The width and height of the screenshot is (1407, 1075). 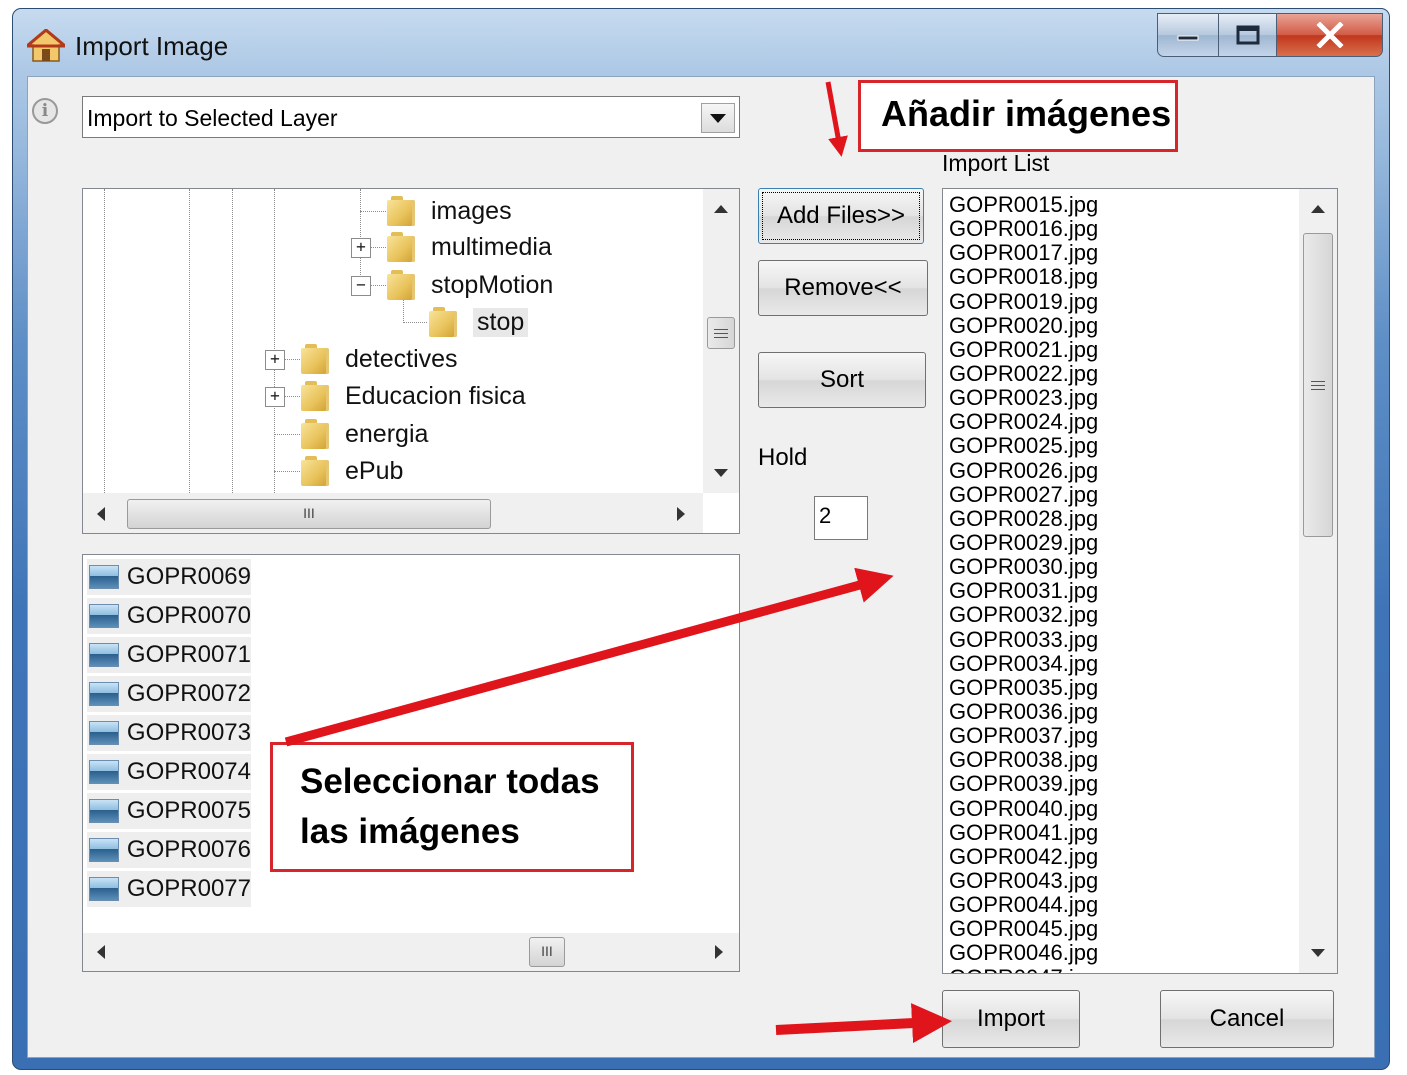 What do you see at coordinates (1023, 446) in the screenshot?
I see `import-list-item: GOPR0025.jpg` at bounding box center [1023, 446].